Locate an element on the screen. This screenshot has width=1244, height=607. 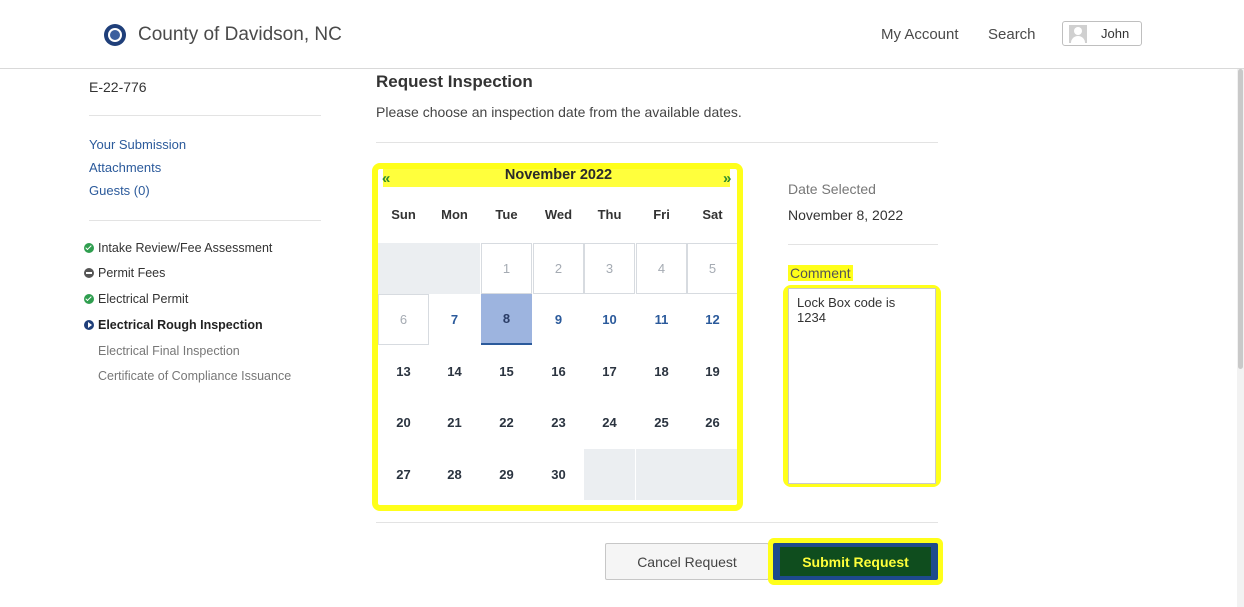
user-avatar-icon is located at coordinates (1078, 33).